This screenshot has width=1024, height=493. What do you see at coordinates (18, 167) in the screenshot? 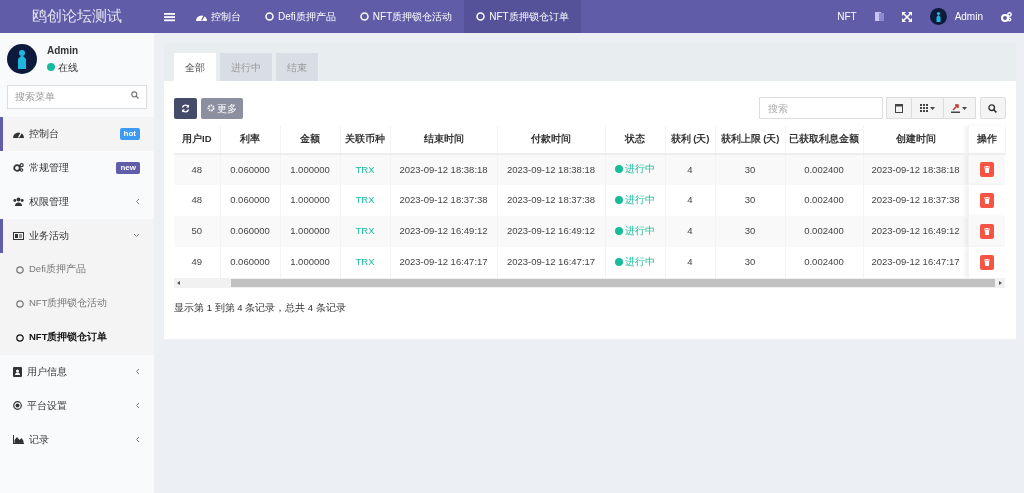
I see `gears-icon` at bounding box center [18, 167].